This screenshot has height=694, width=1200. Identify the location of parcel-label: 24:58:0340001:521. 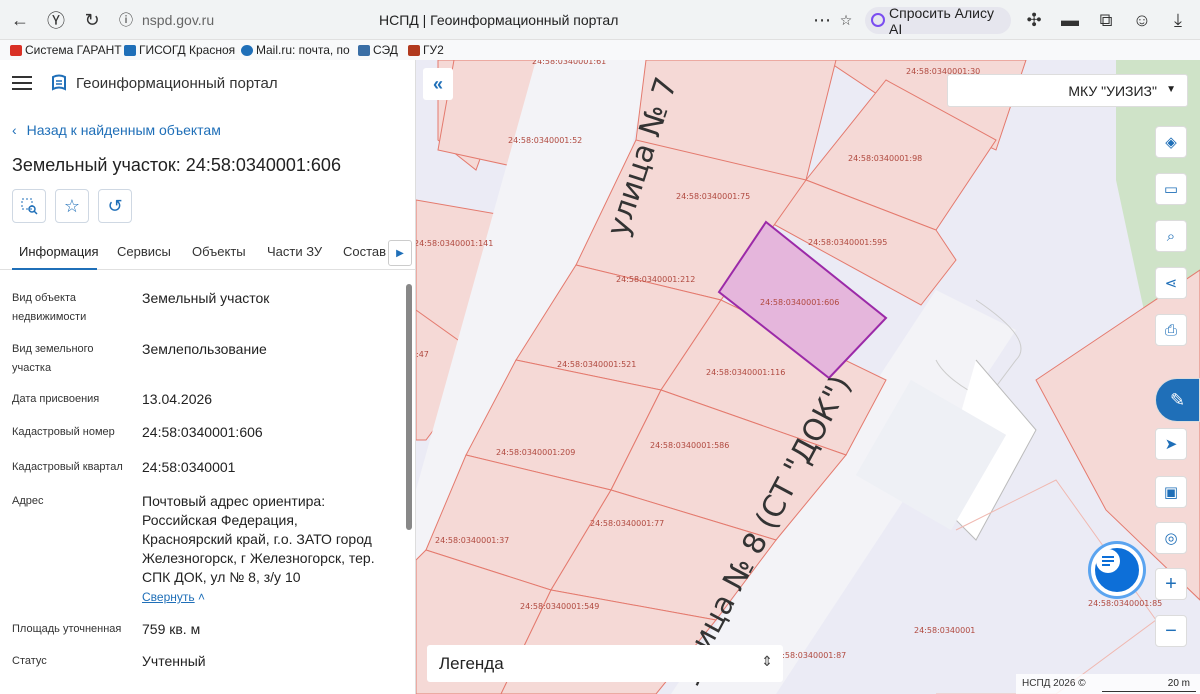
(596, 364).